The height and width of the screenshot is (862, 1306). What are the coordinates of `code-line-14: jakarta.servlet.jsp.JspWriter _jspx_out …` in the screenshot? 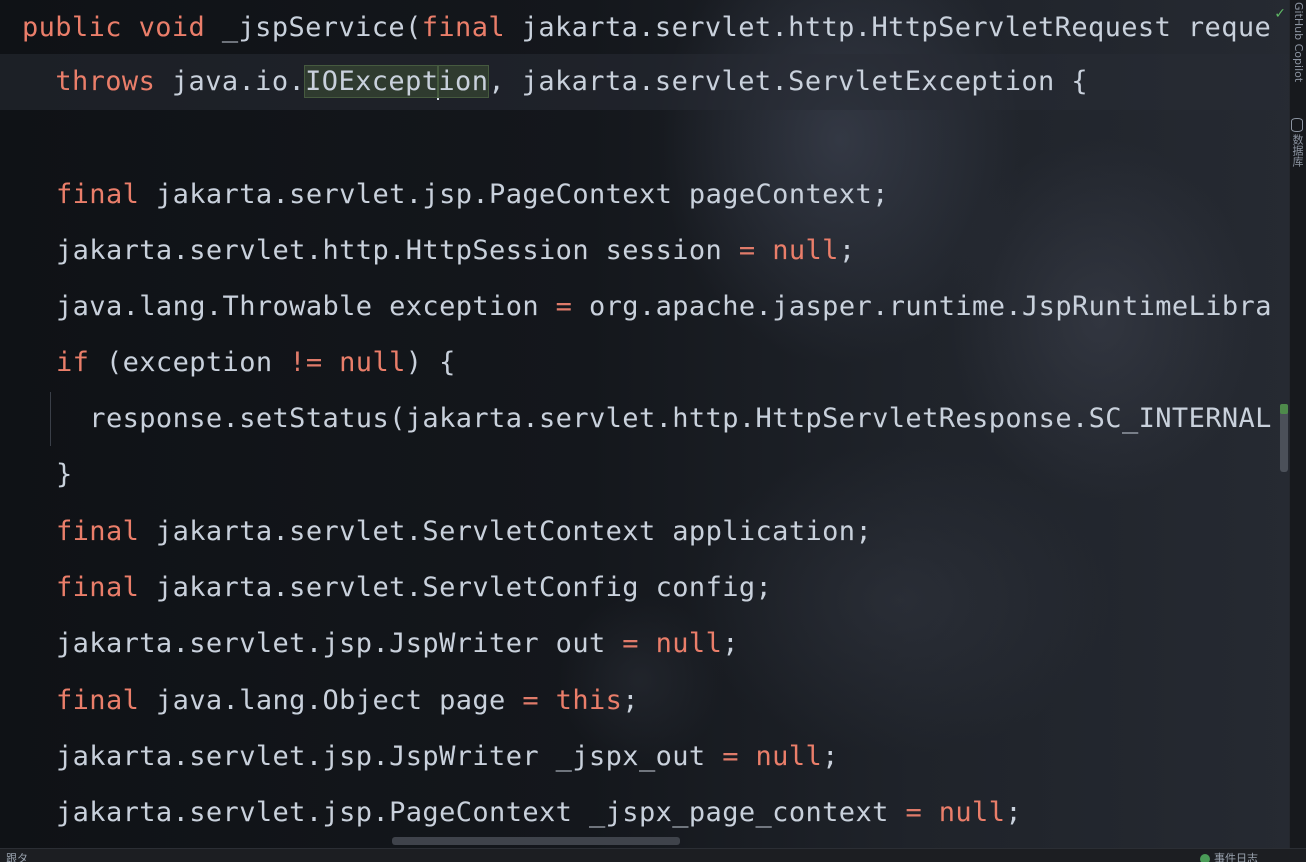 It's located at (447, 757).